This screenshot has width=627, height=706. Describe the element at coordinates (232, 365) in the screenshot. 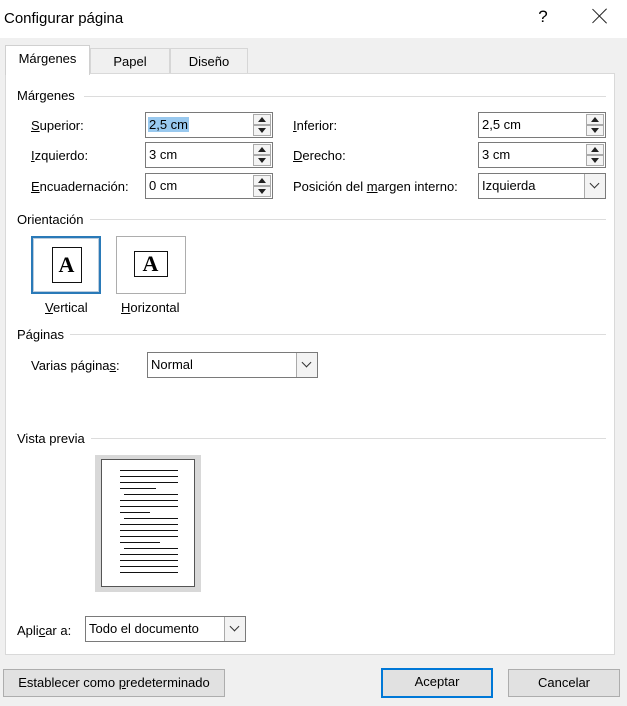

I see `varias-paginas-select: Normal` at that location.